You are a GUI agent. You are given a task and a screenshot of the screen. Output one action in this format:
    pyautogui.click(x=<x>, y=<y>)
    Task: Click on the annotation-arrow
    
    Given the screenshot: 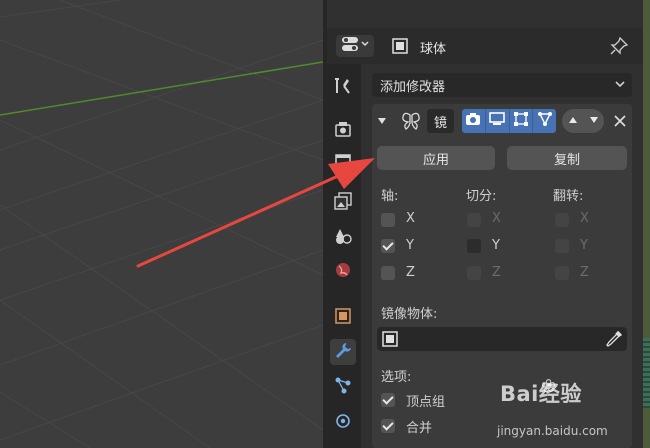 What is the action you would take?
    pyautogui.click(x=255, y=213)
    